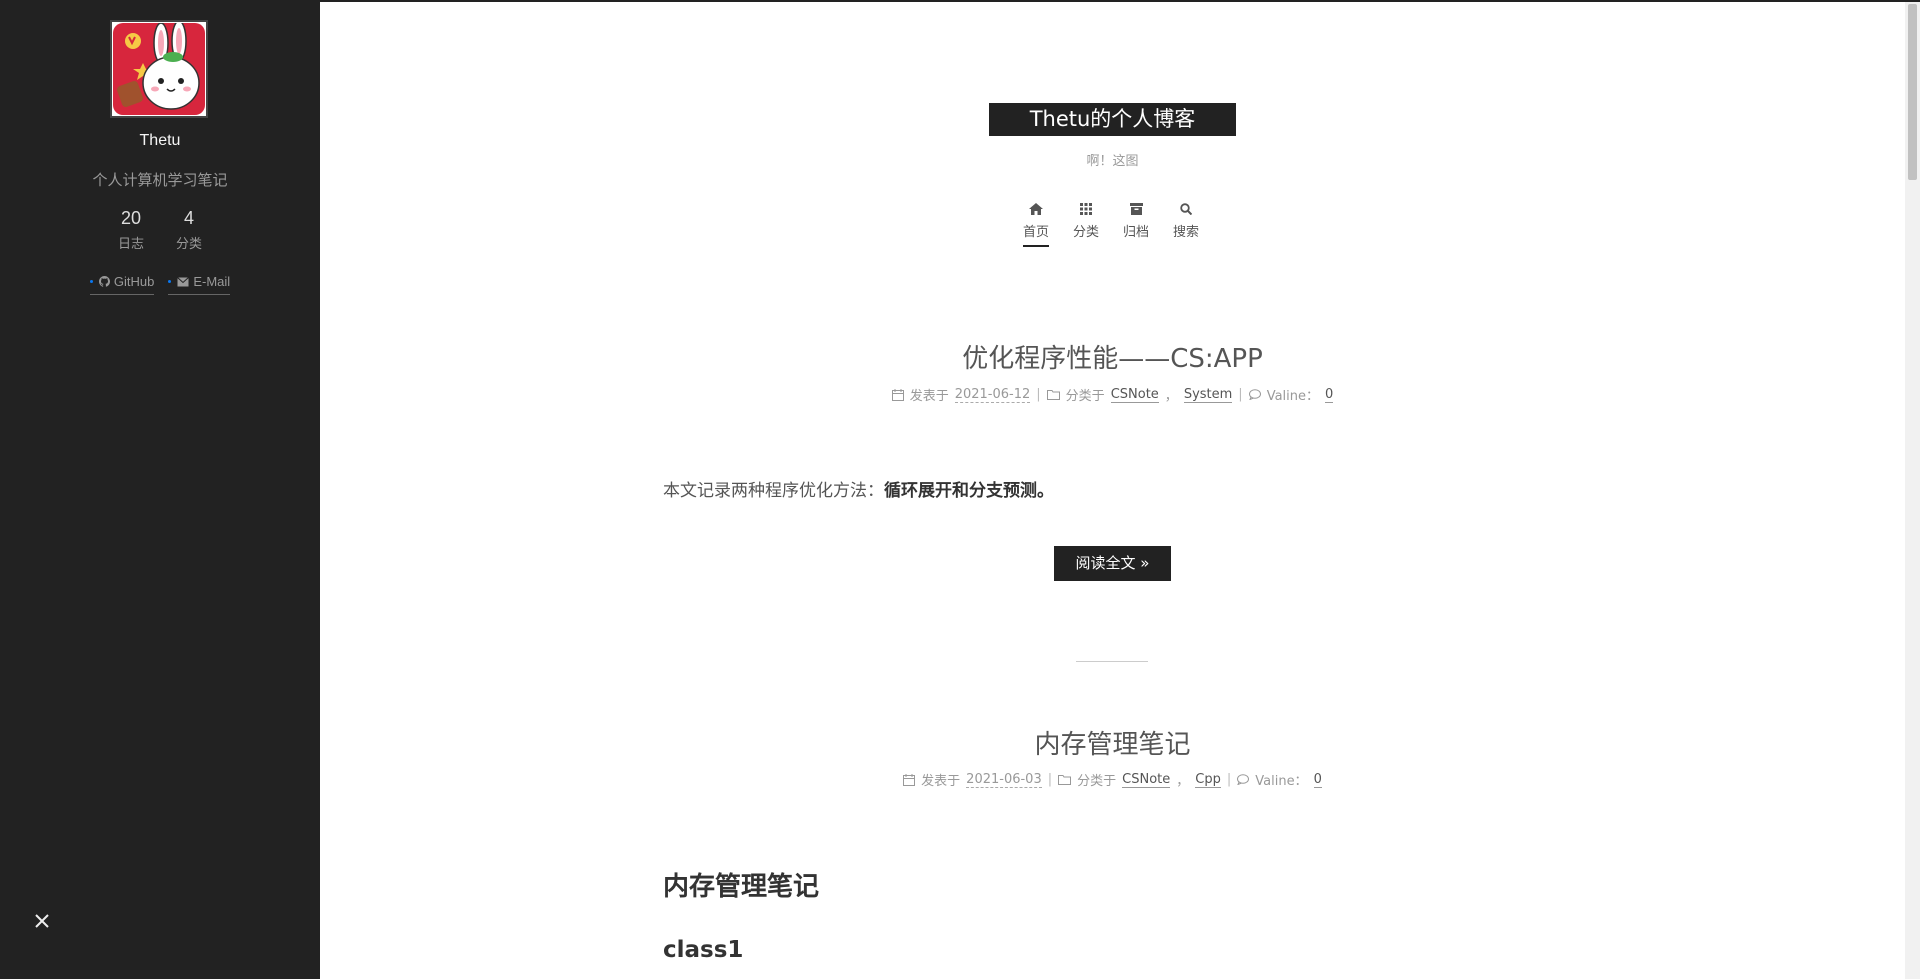 This screenshot has width=1920, height=979. I want to click on author-name: Thetu, so click(160, 140).